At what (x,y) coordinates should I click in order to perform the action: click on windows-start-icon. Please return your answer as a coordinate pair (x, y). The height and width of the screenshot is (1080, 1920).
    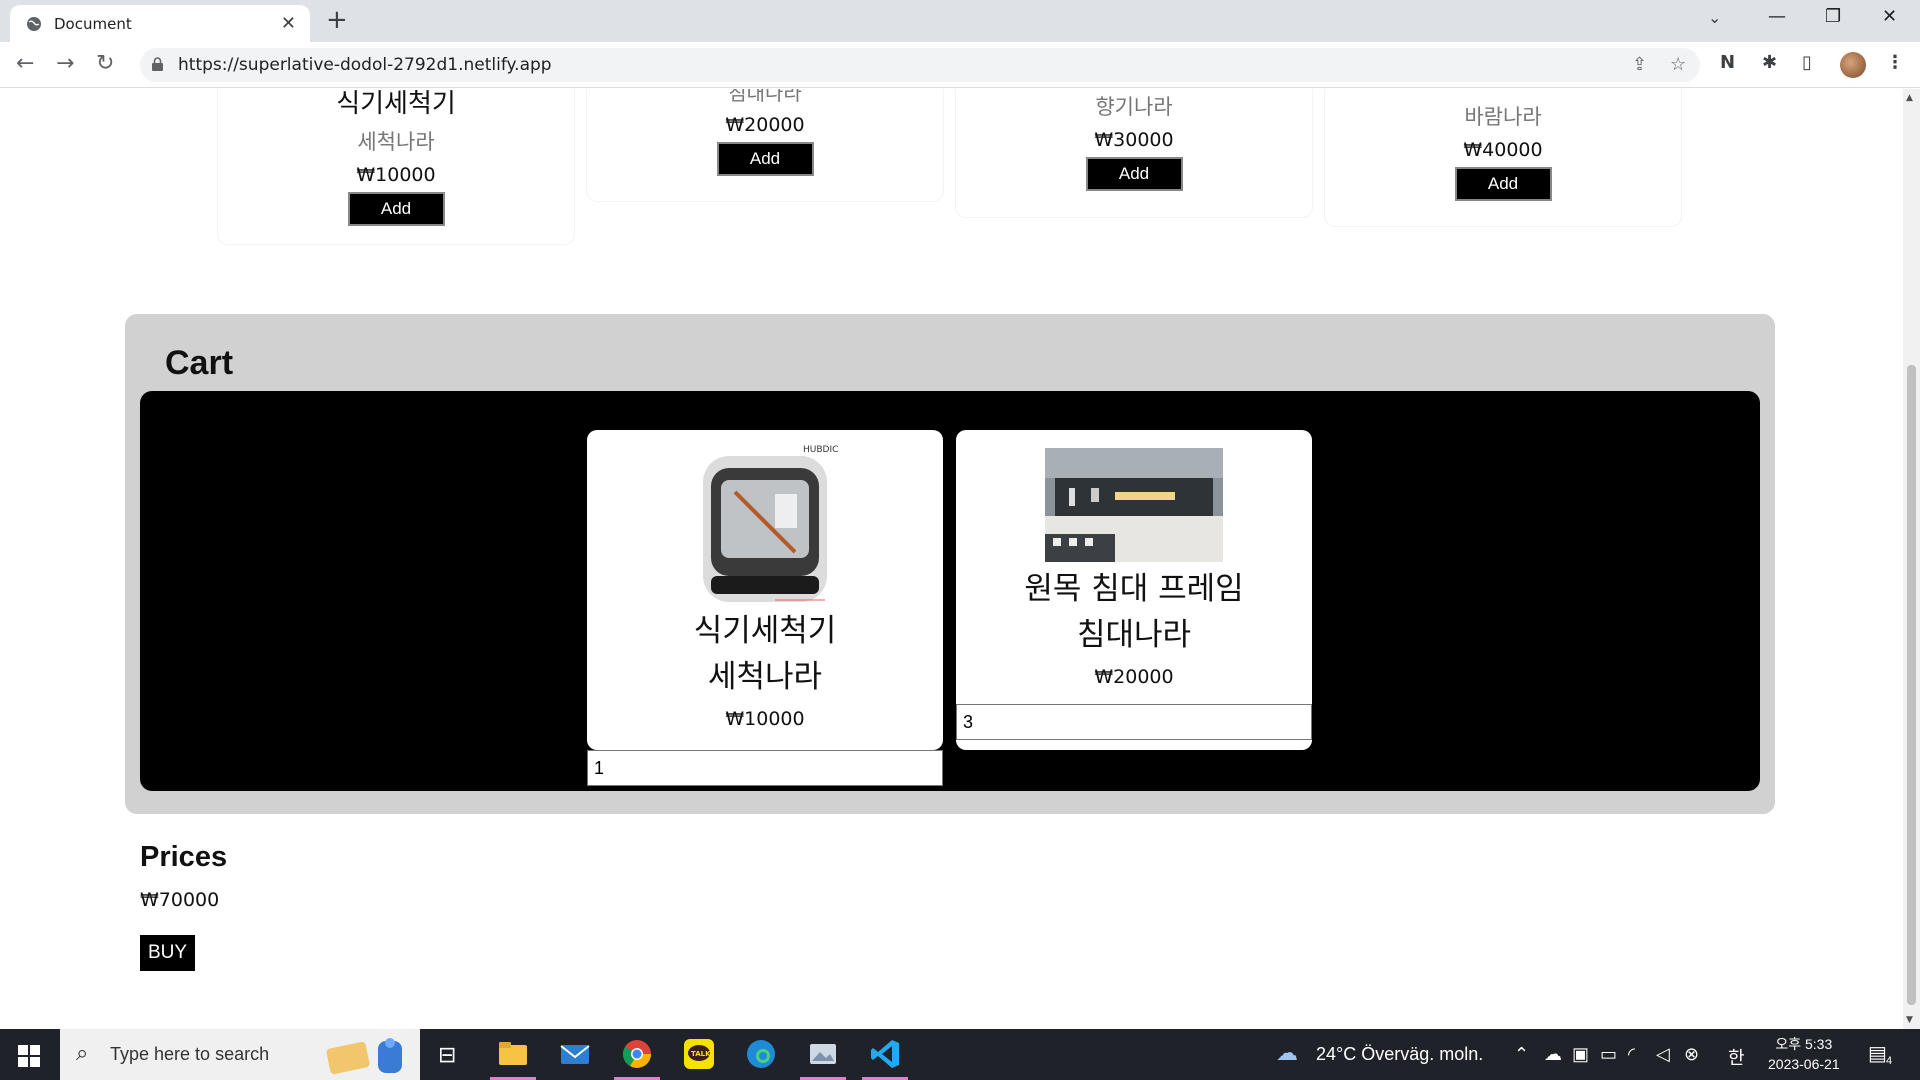
    Looking at the image, I should click on (29, 1056).